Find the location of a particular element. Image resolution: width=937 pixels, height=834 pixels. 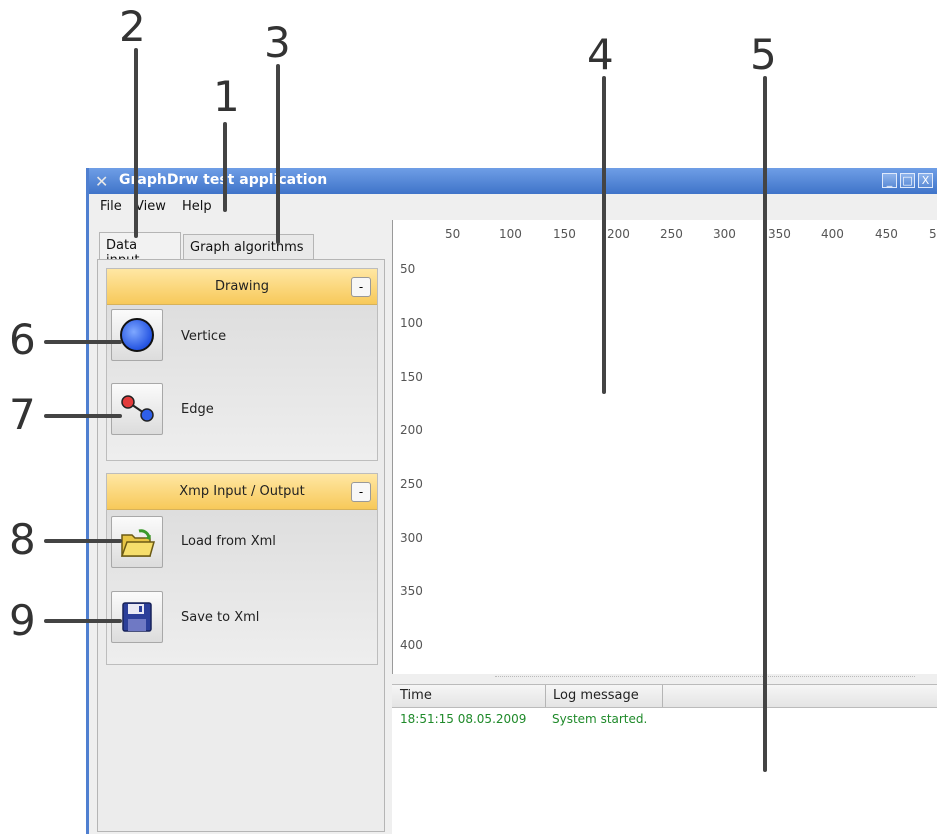

xml-group-header: Xmp Input / Output - is located at coordinates (242, 492).